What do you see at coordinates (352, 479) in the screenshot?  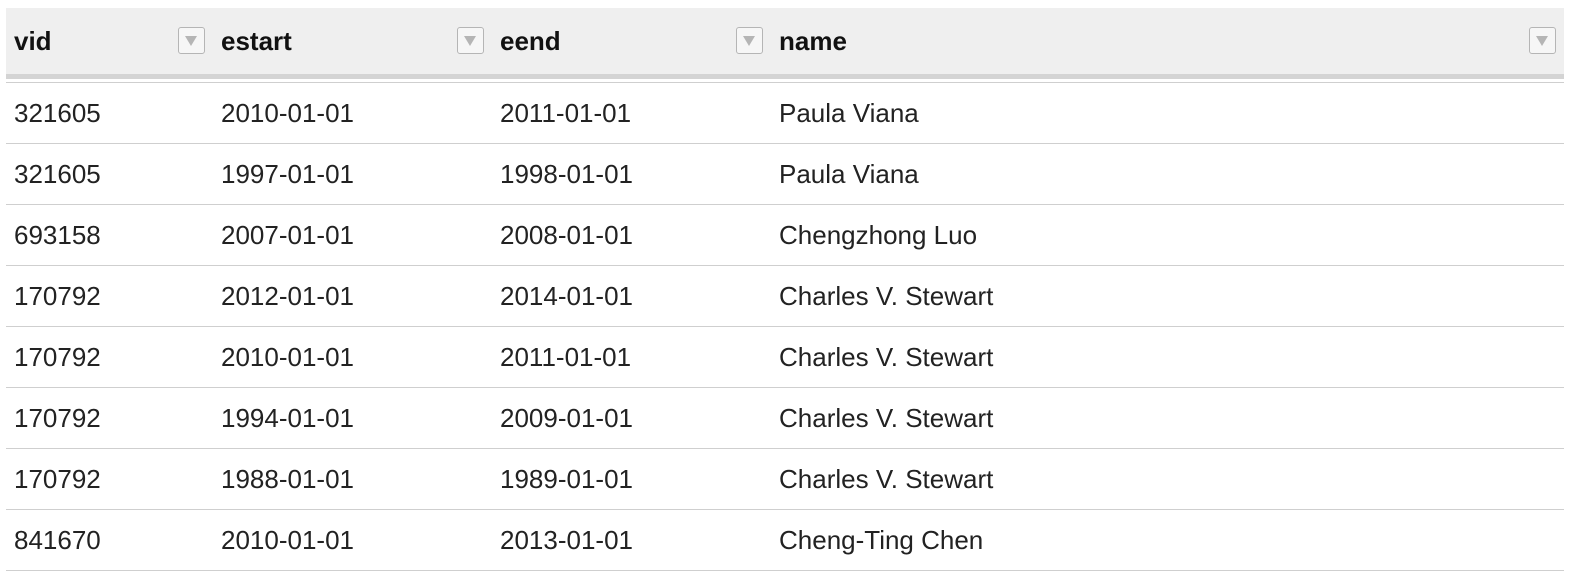 I see `cell-estart: 1988-01-01` at bounding box center [352, 479].